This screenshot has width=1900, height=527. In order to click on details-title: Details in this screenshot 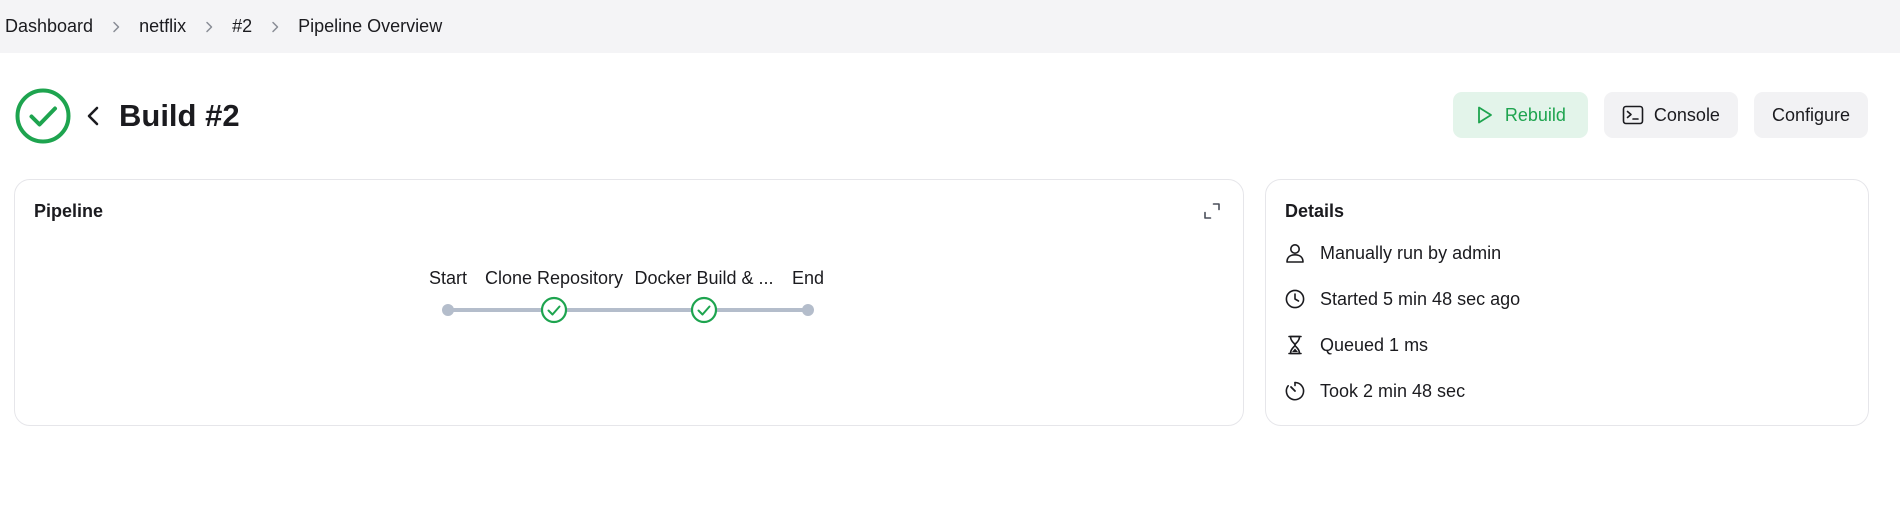, I will do `click(1315, 211)`.